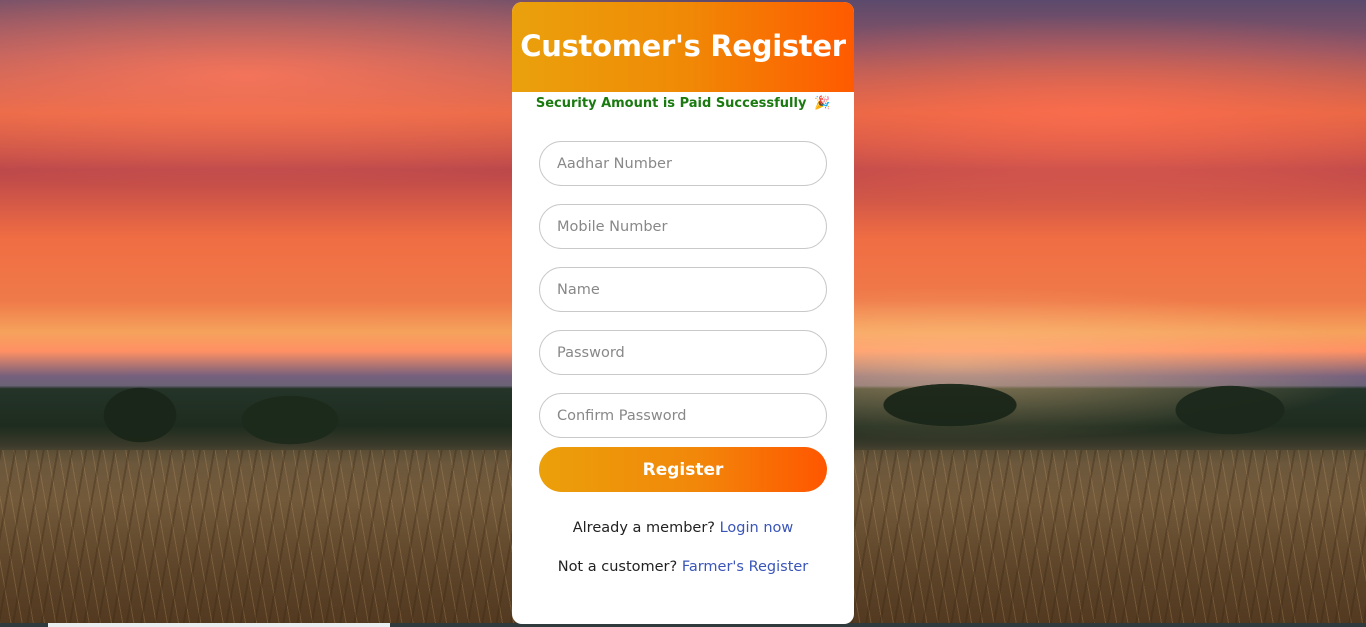 The image size is (1366, 627). I want to click on register-form, so click(683, 298).